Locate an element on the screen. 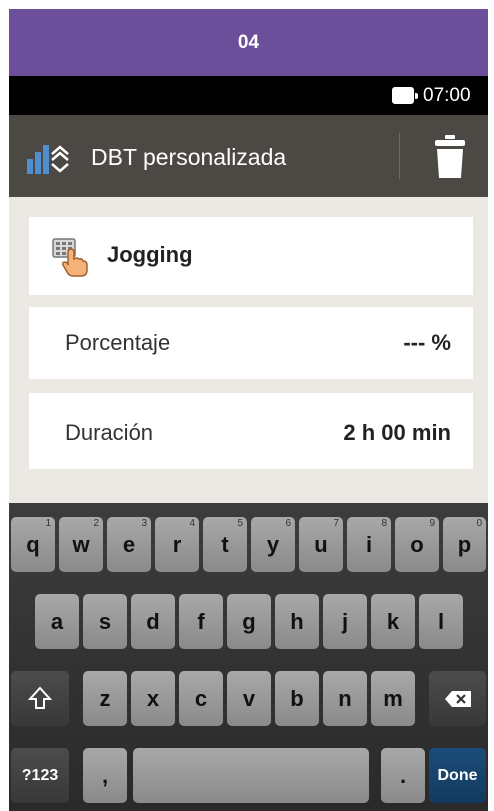  backspace-key is located at coordinates (457, 698).